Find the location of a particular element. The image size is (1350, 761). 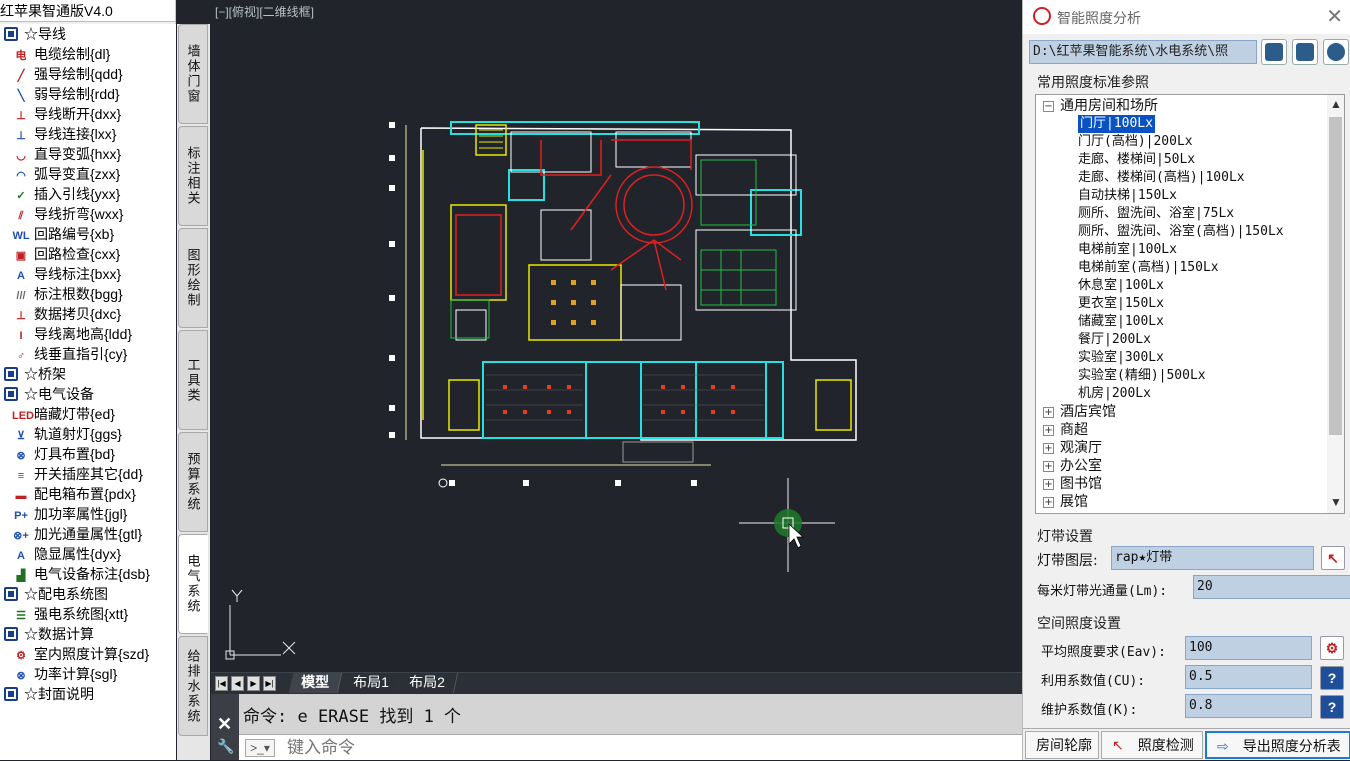

tree-item: 更衣室|150Lx is located at coordinates (1121, 304).